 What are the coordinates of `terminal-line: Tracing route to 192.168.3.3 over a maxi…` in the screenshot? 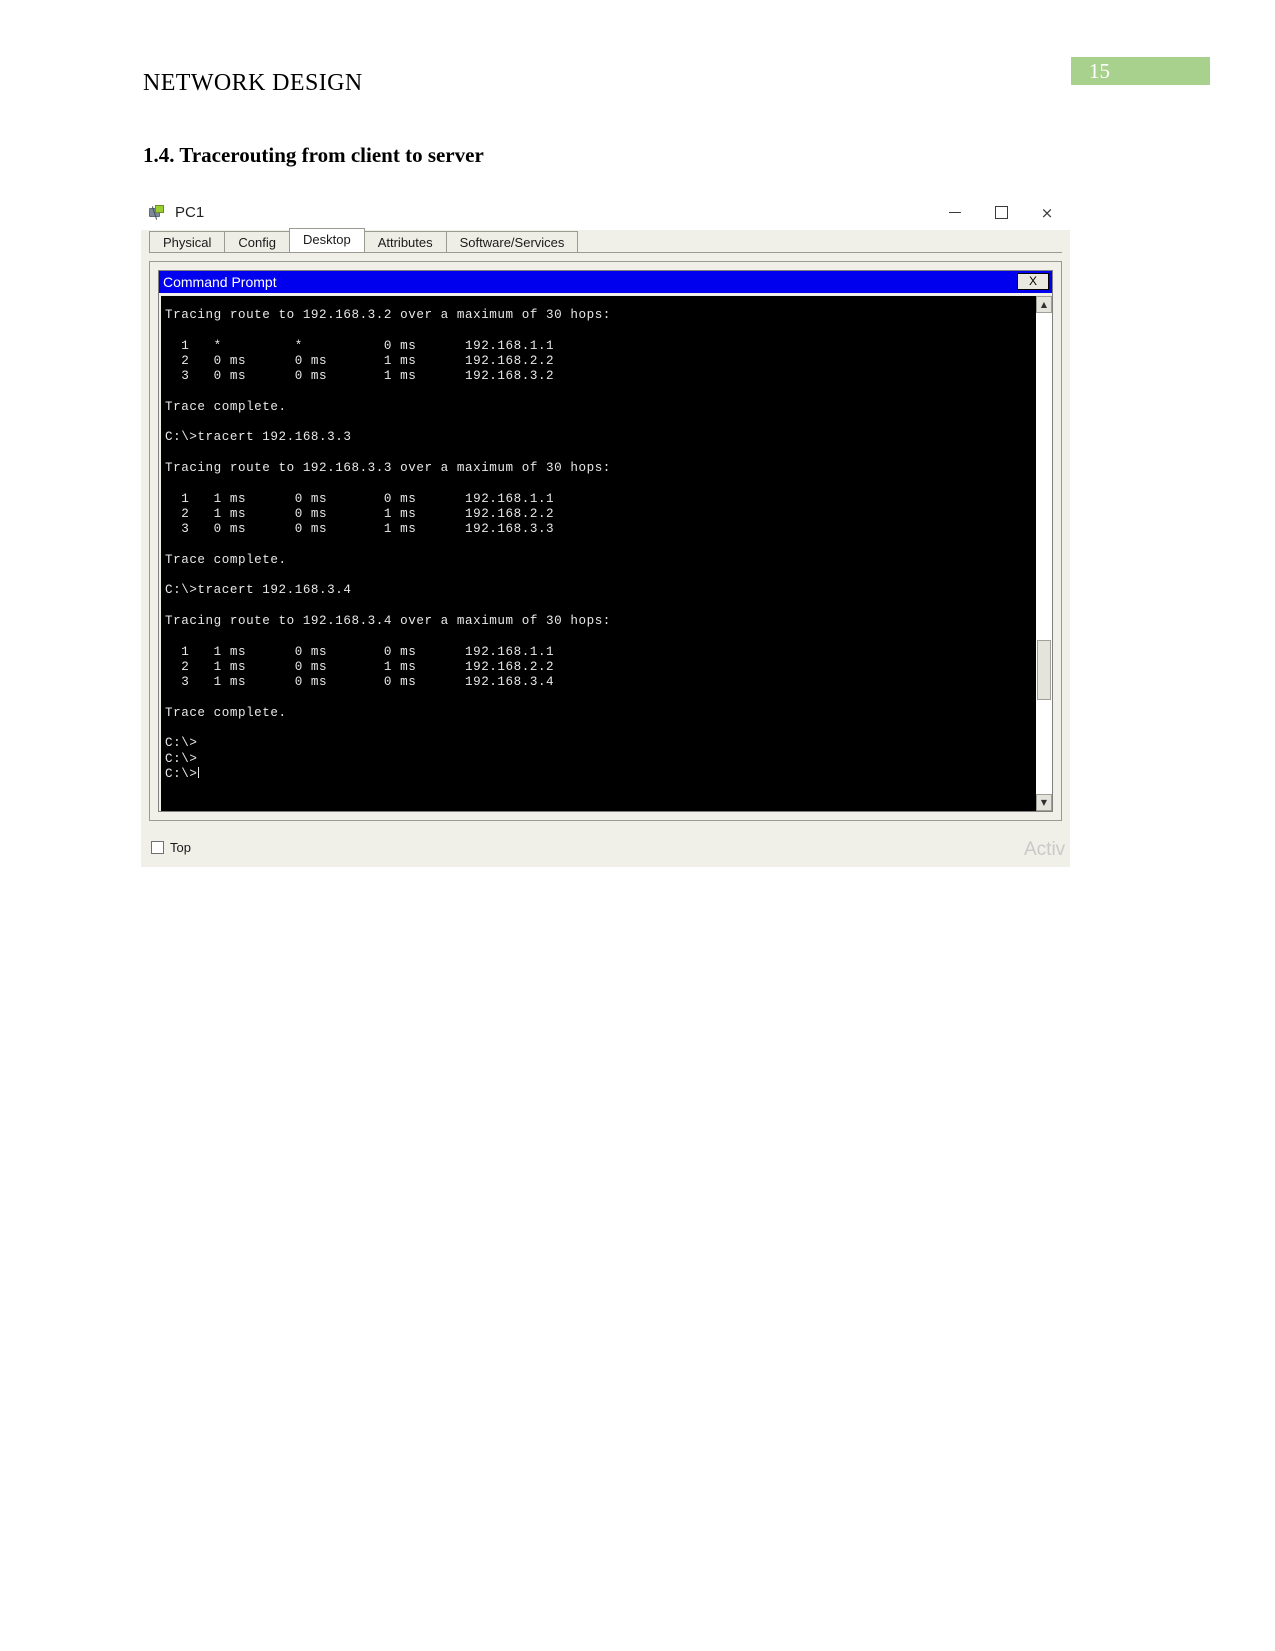 It's located at (388, 467).